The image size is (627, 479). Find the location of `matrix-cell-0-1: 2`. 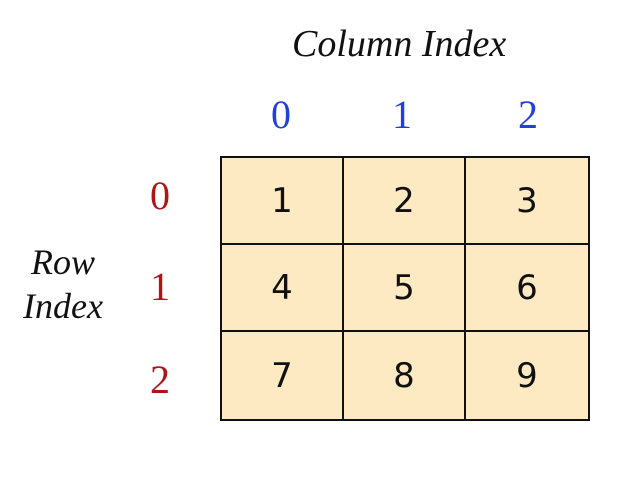

matrix-cell-0-1: 2 is located at coordinates (405, 201).